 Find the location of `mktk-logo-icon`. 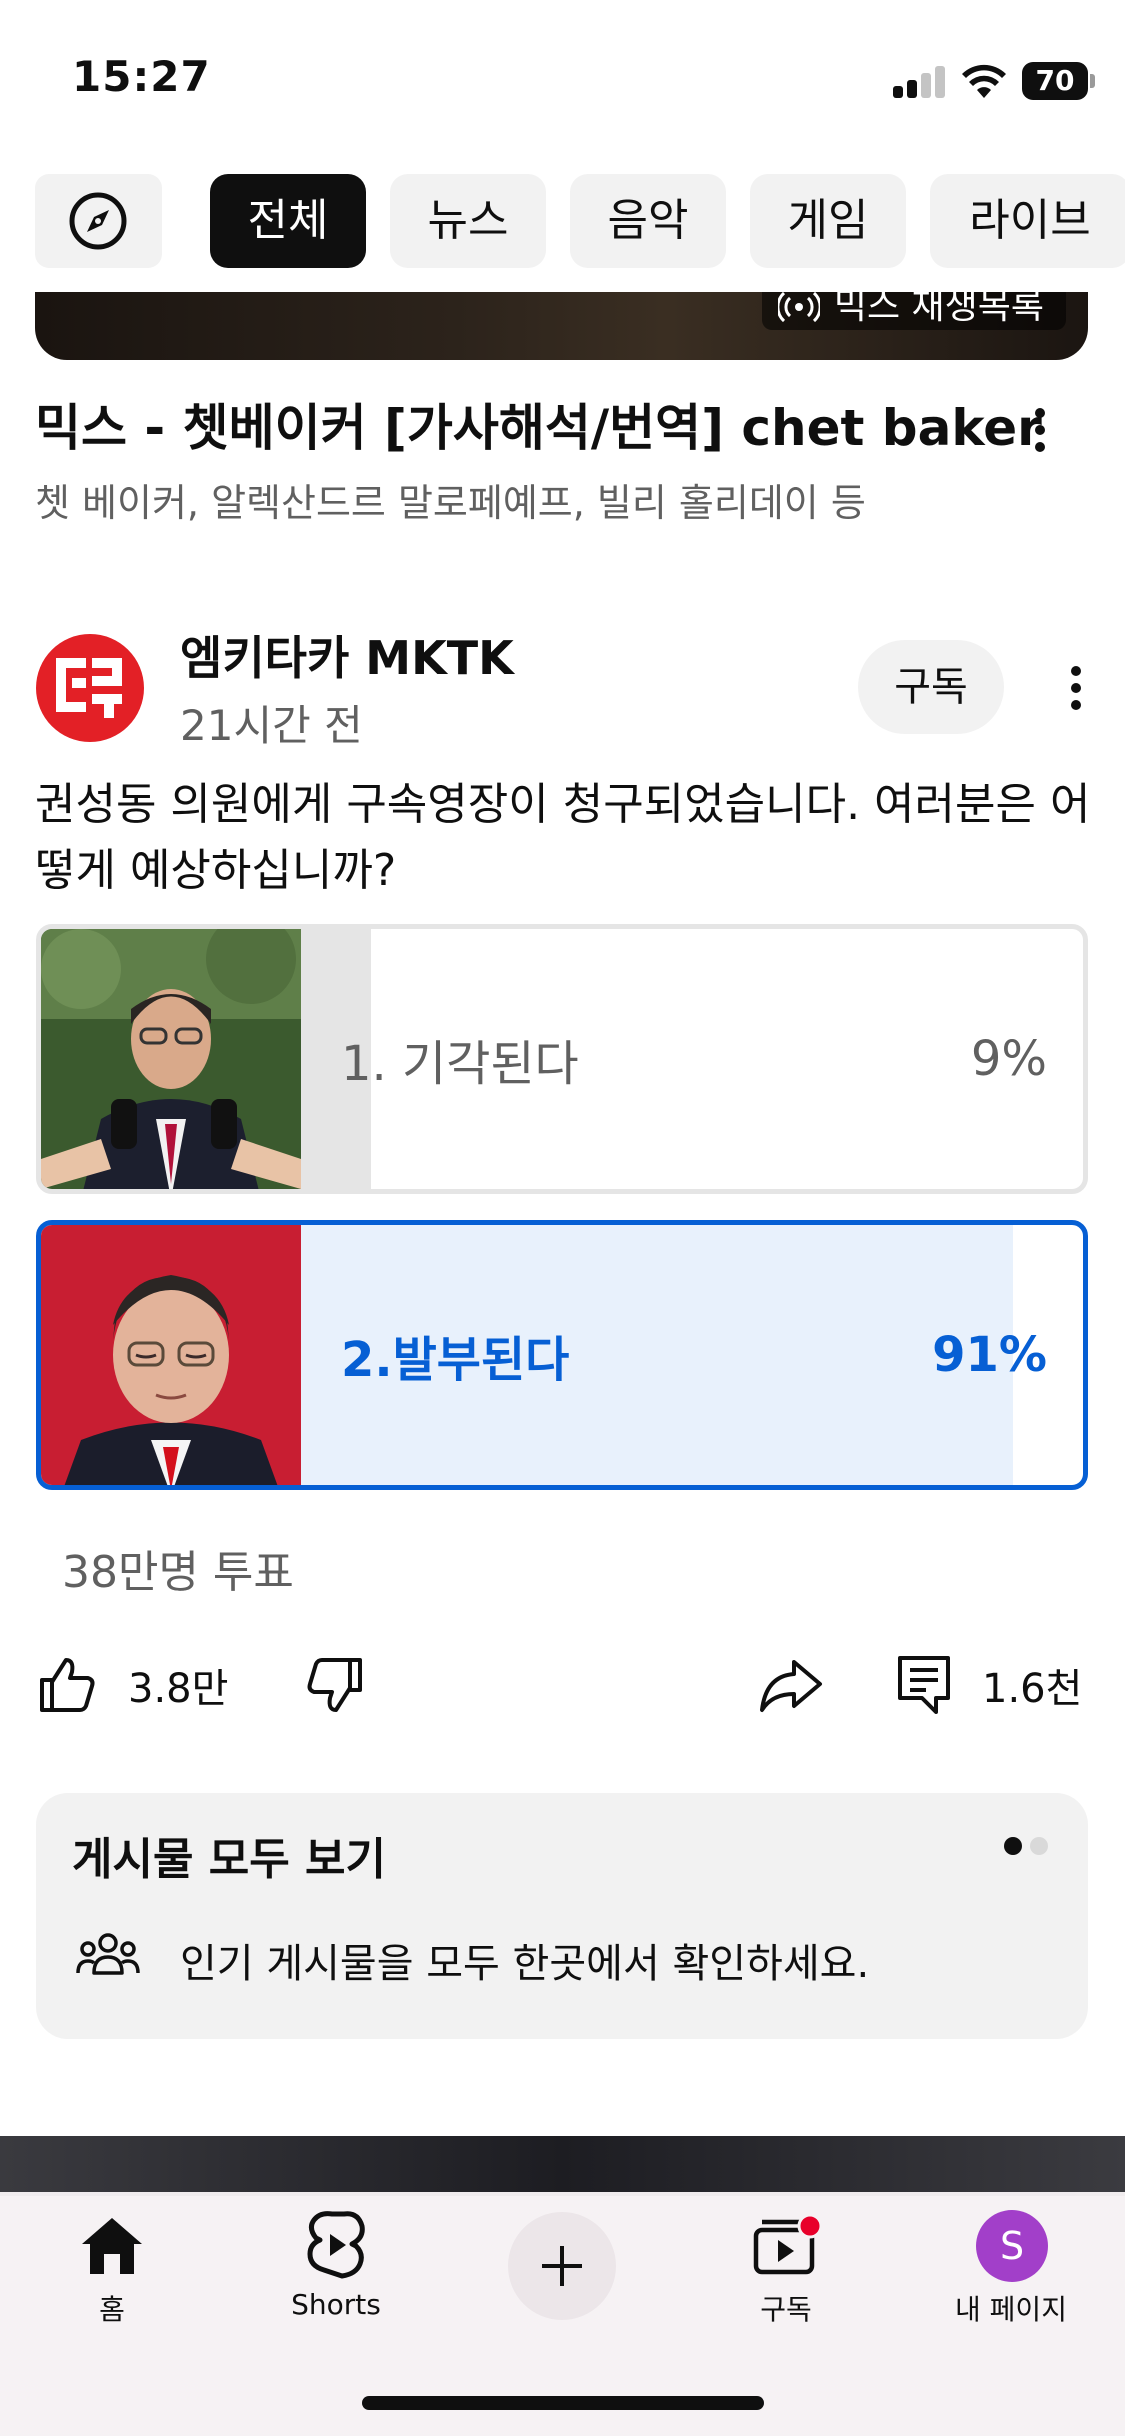

mktk-logo-icon is located at coordinates (89, 688).